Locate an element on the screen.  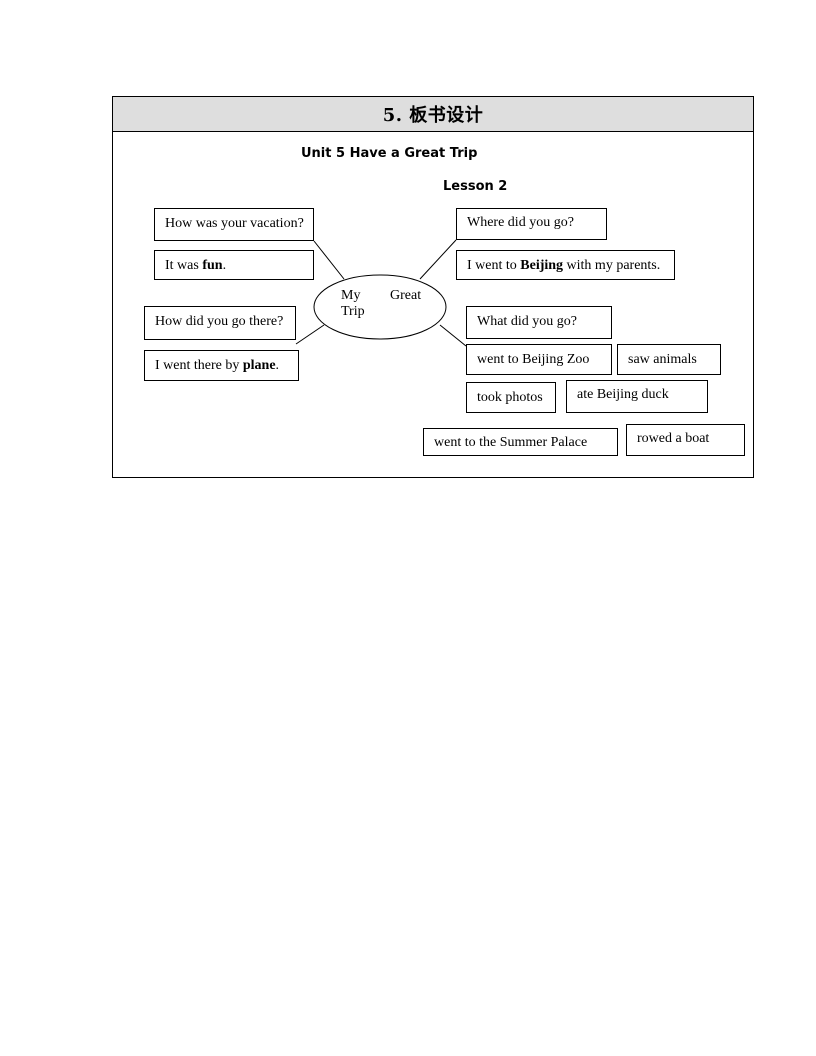
box-text: How did you go there? is located at coordinates (219, 321).